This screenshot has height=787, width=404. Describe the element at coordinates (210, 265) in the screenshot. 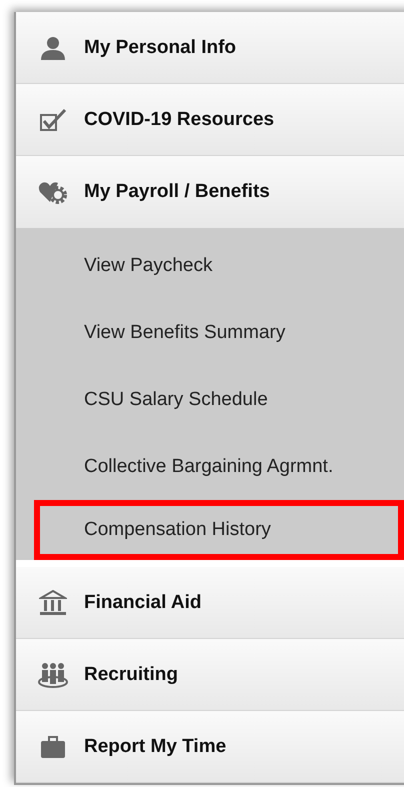

I see `submenu-item: View Paycheck` at that location.